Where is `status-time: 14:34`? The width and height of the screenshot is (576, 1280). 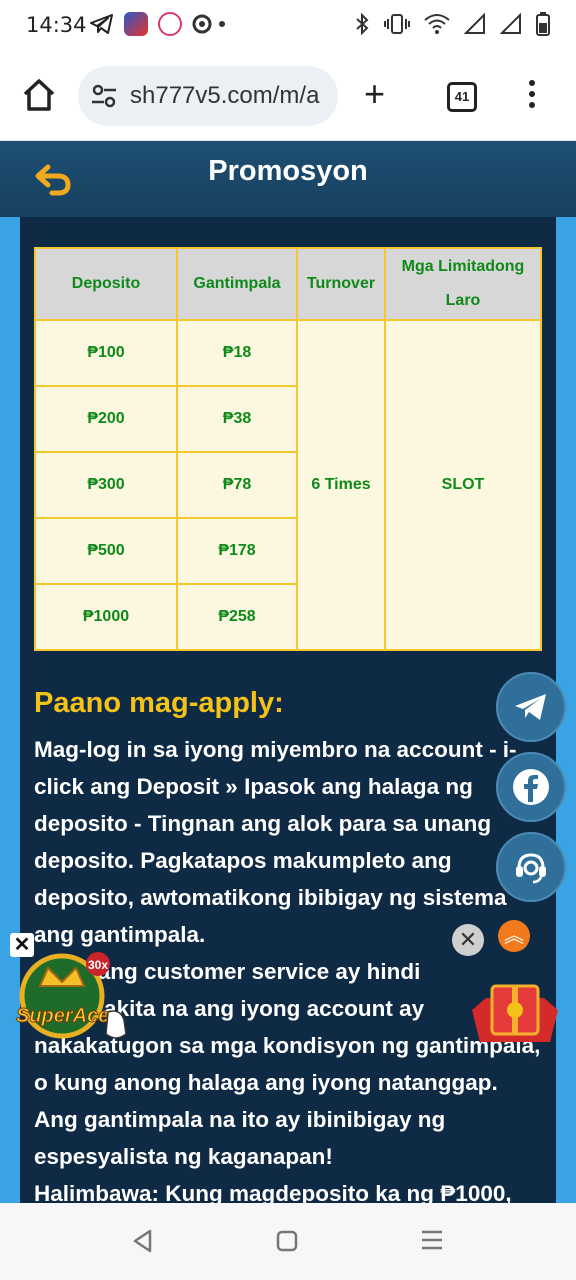
status-time: 14:34 is located at coordinates (56, 25).